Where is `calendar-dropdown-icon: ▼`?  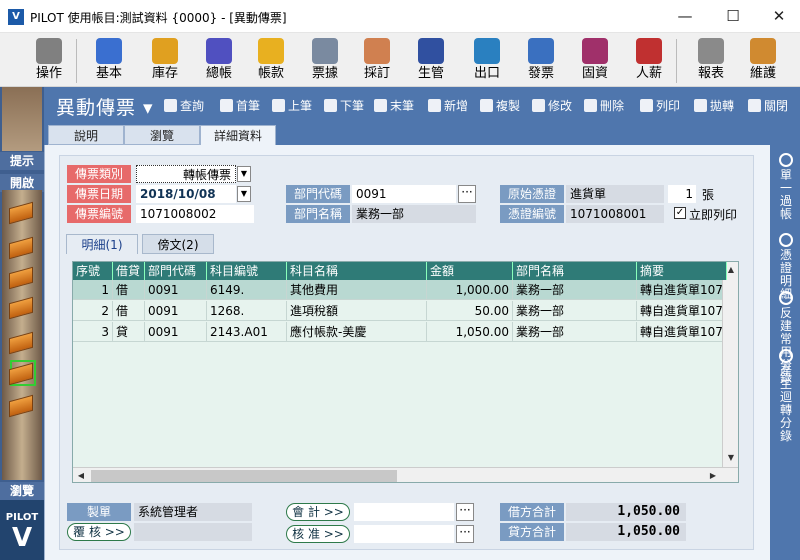 calendar-dropdown-icon: ▼ is located at coordinates (244, 194).